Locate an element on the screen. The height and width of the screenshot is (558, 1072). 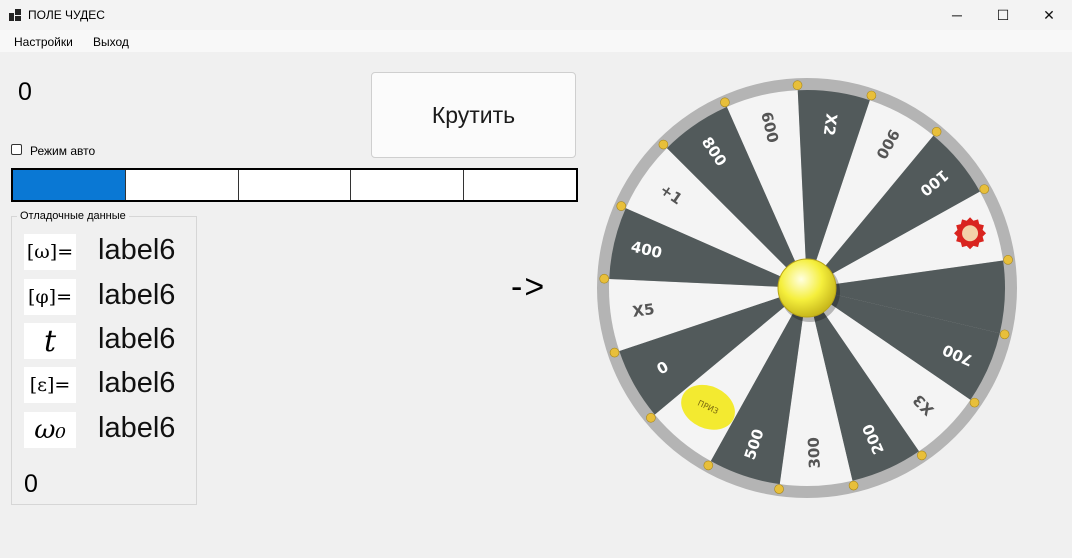
score-label: 0 is located at coordinates (25, 92).